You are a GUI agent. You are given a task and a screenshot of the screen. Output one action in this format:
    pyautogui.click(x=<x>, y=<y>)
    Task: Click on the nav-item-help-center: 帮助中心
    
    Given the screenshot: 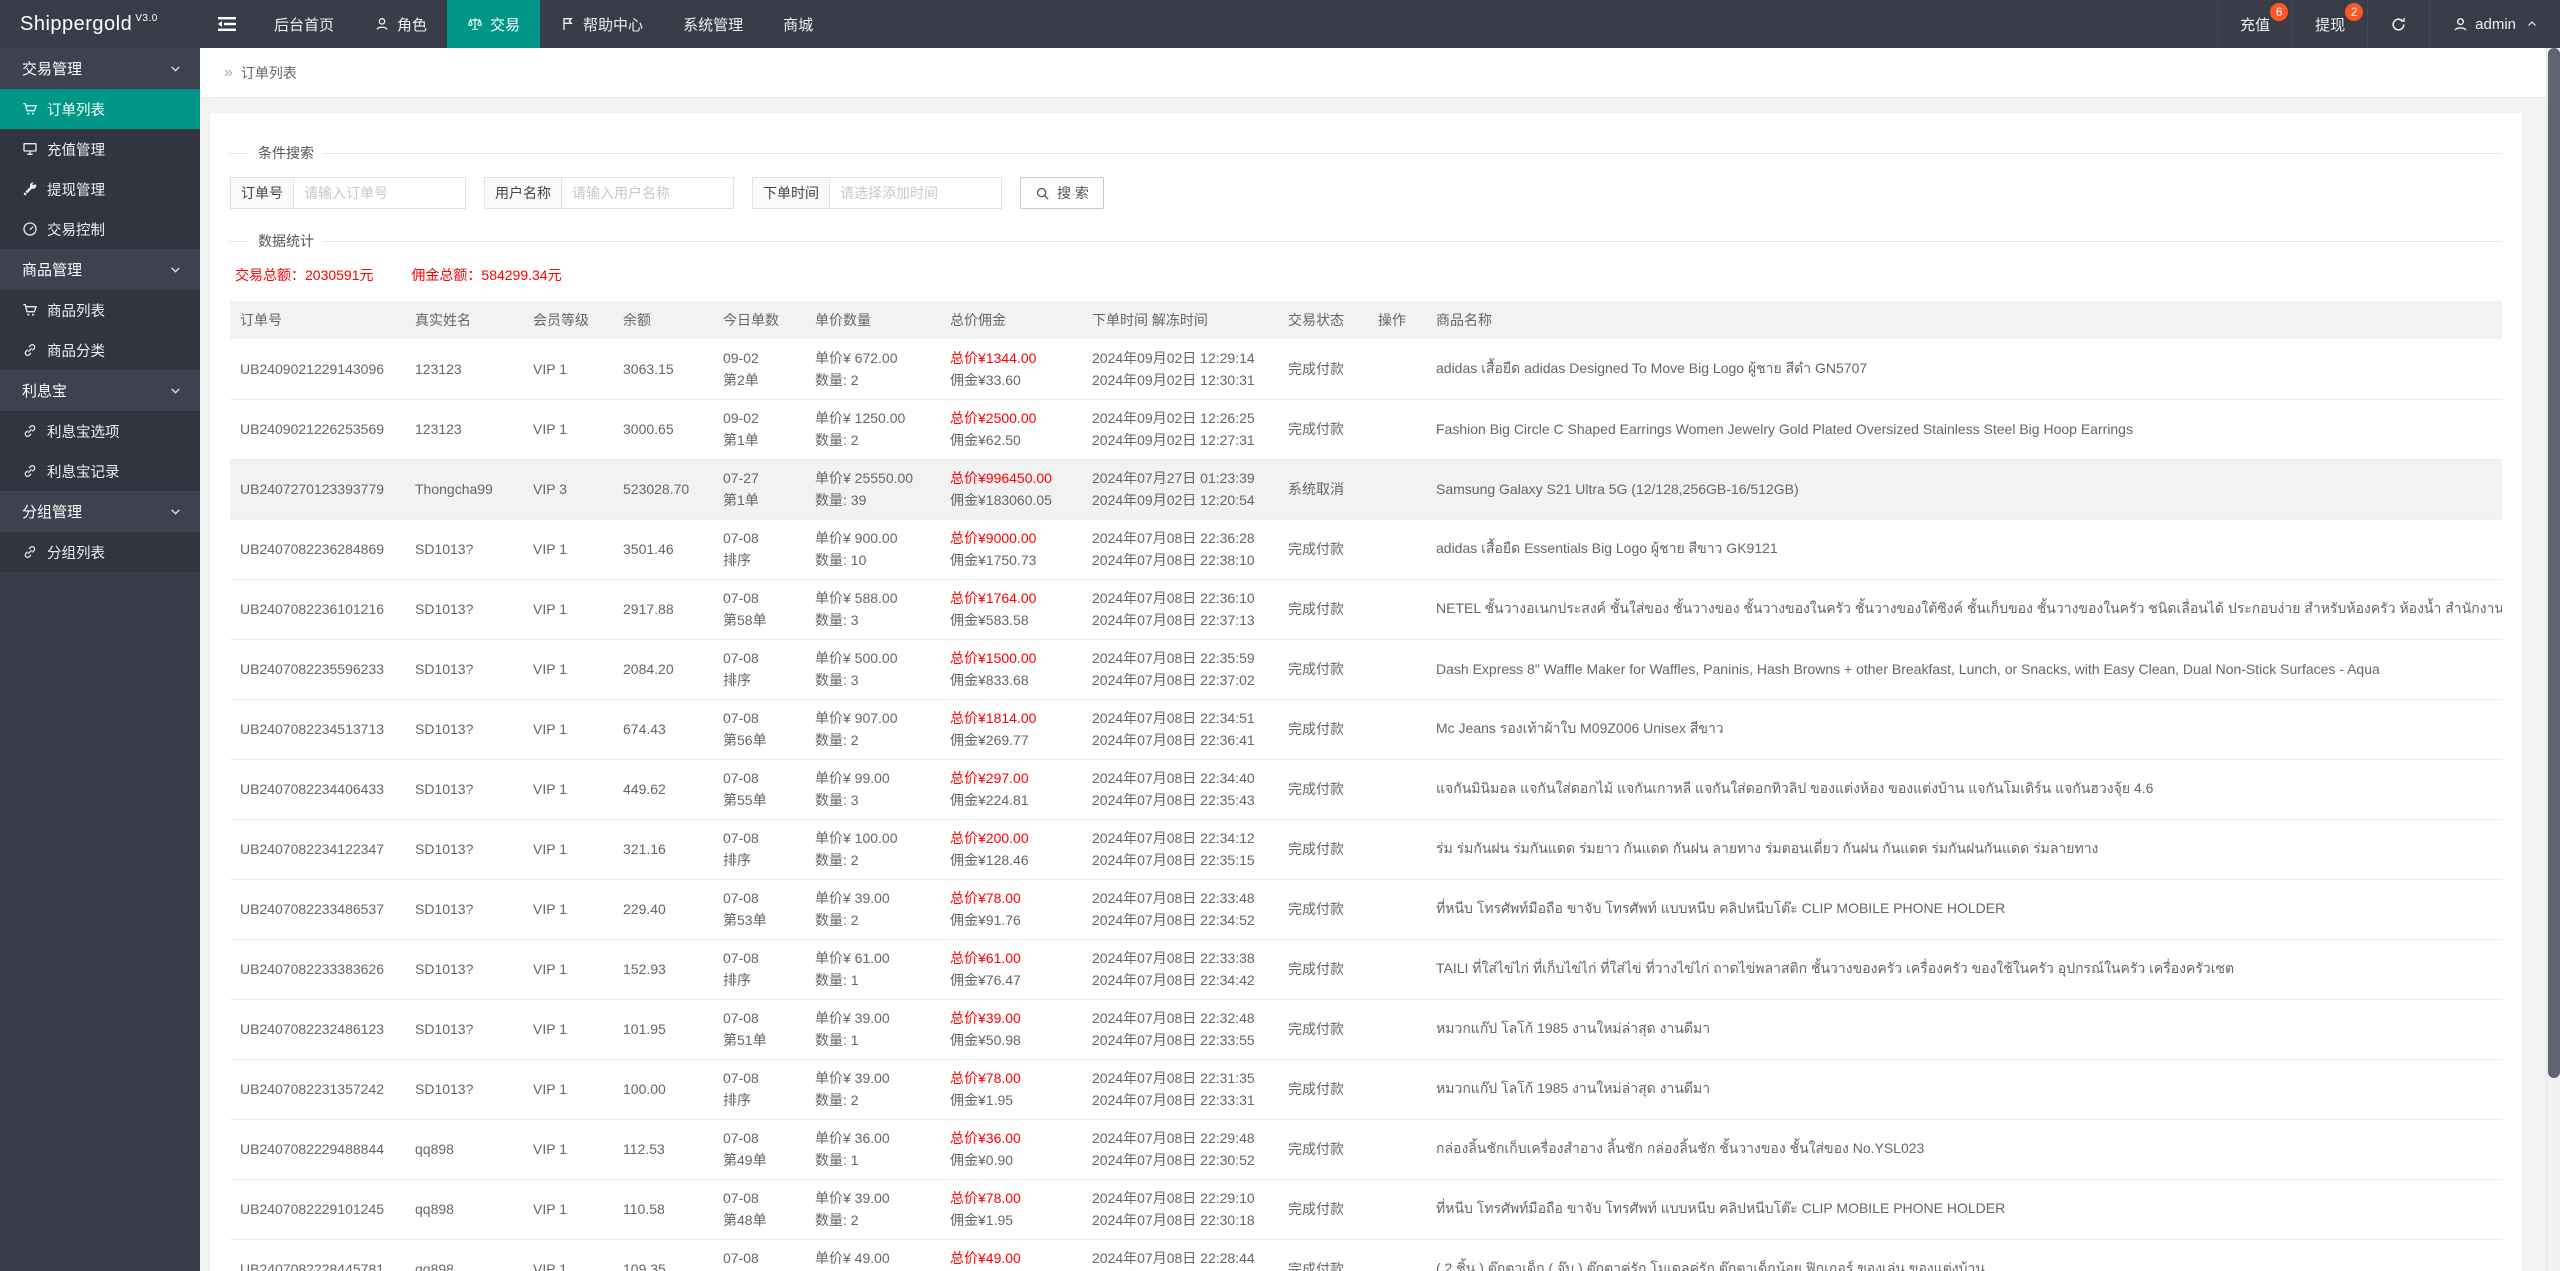 What is the action you would take?
    pyautogui.click(x=601, y=24)
    